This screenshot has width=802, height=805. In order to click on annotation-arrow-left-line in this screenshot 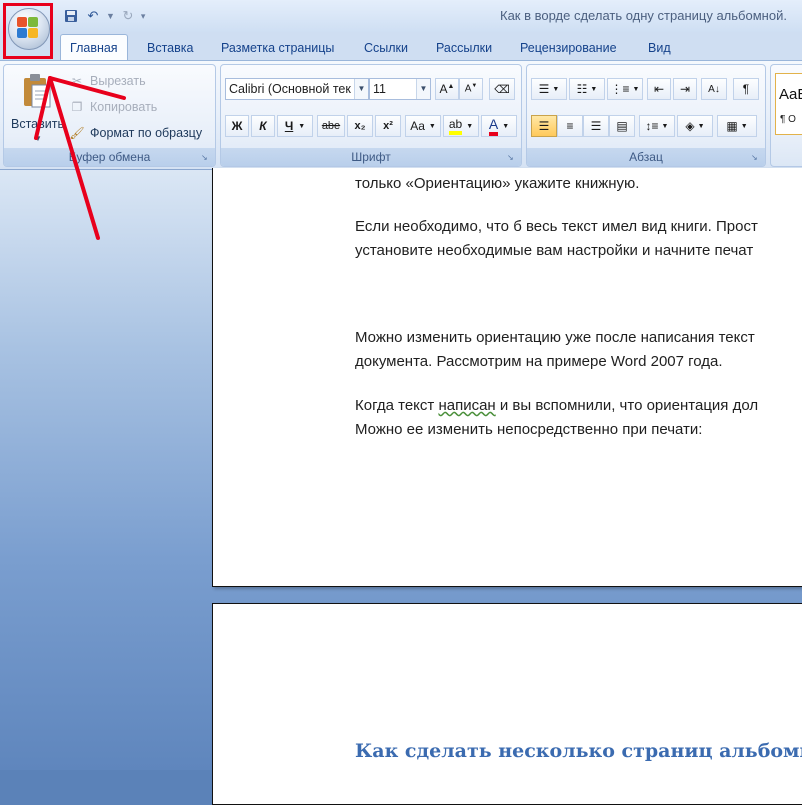, I will do `click(43, 108)`.